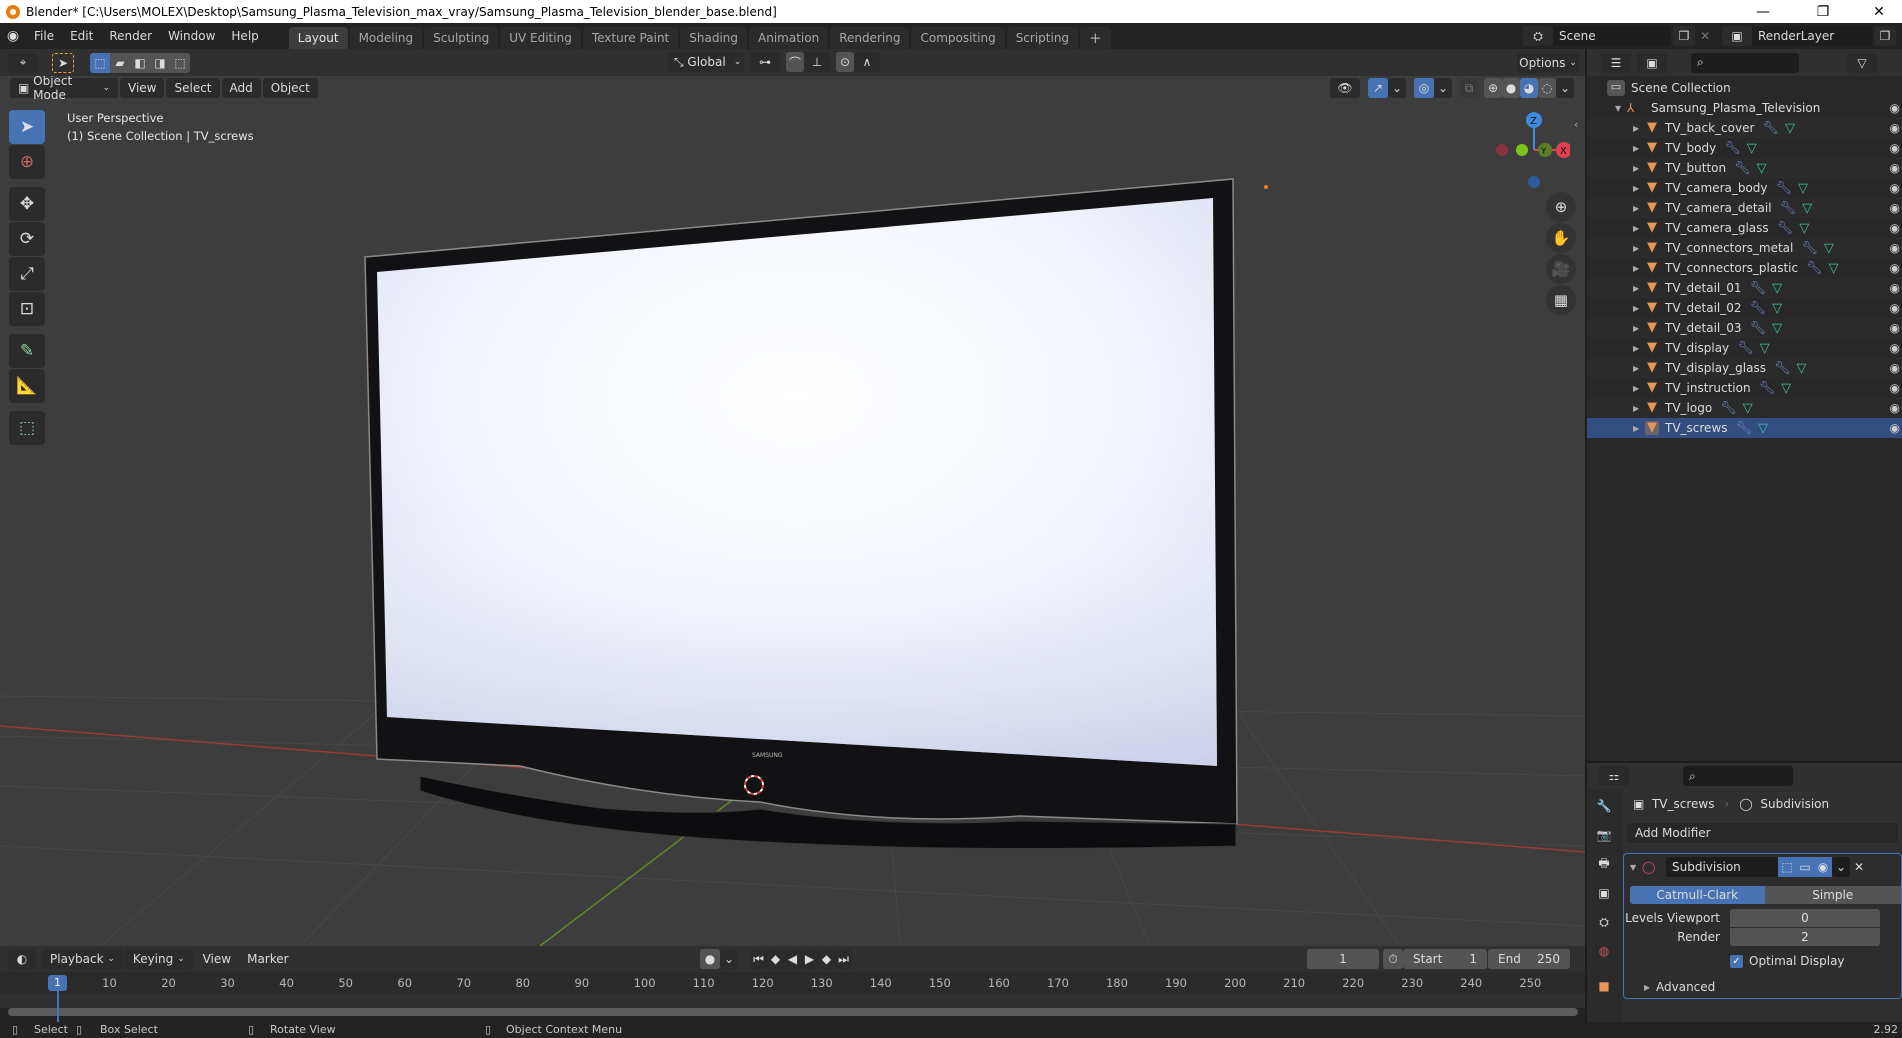 This screenshot has width=1902, height=1038. I want to click on close-button: ✕, so click(1879, 11).